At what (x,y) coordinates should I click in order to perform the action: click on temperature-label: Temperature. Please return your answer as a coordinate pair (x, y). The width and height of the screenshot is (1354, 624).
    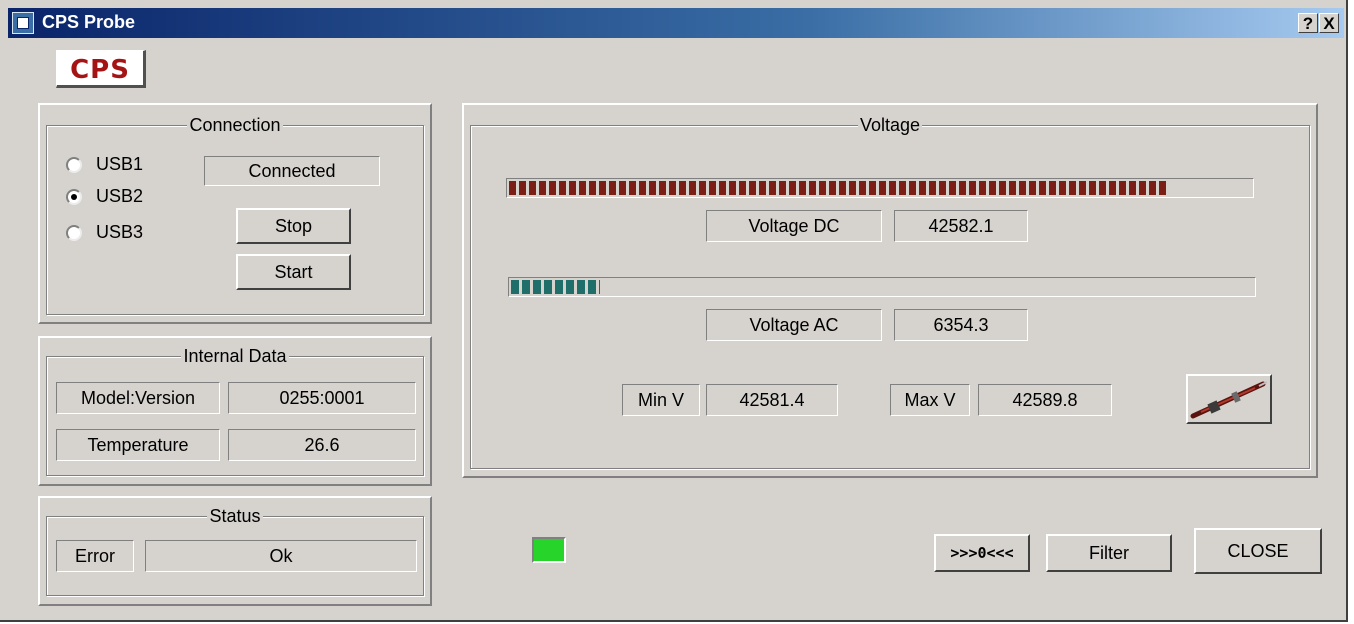
    Looking at the image, I should click on (138, 445).